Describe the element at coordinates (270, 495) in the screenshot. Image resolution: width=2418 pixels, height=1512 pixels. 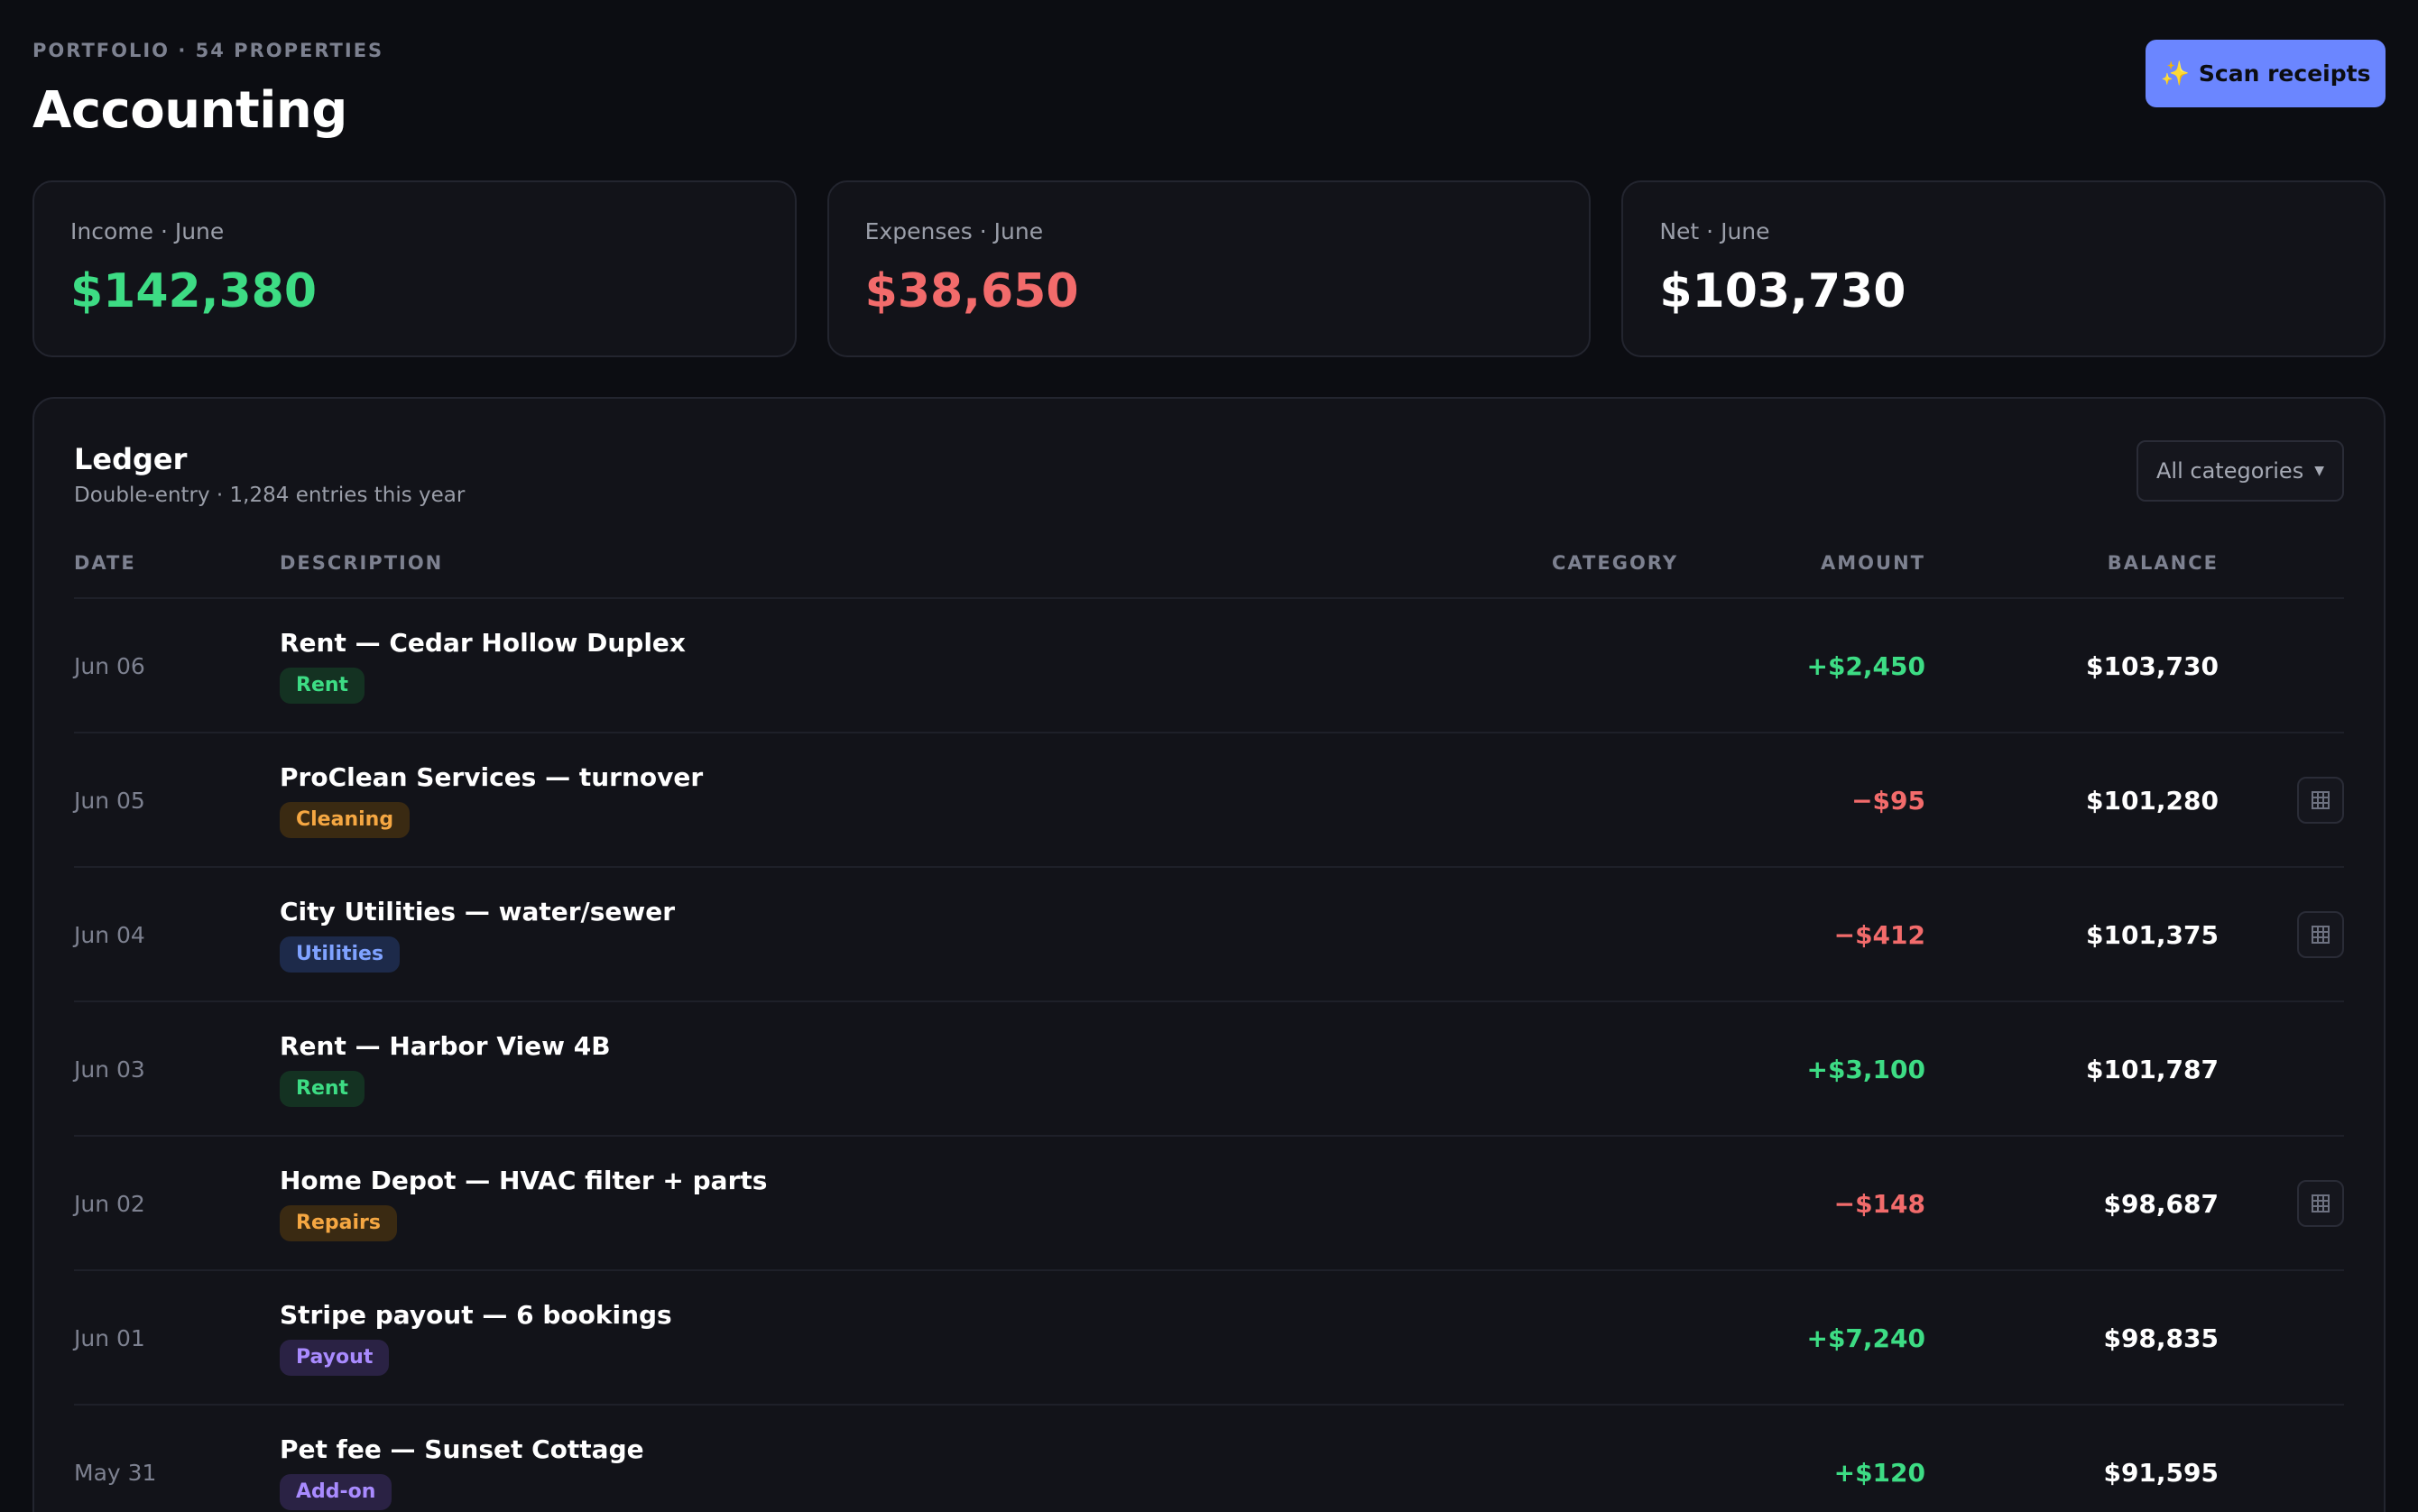
I see `ledger-subtitle: Double-entry · 1,284 entries this year` at that location.